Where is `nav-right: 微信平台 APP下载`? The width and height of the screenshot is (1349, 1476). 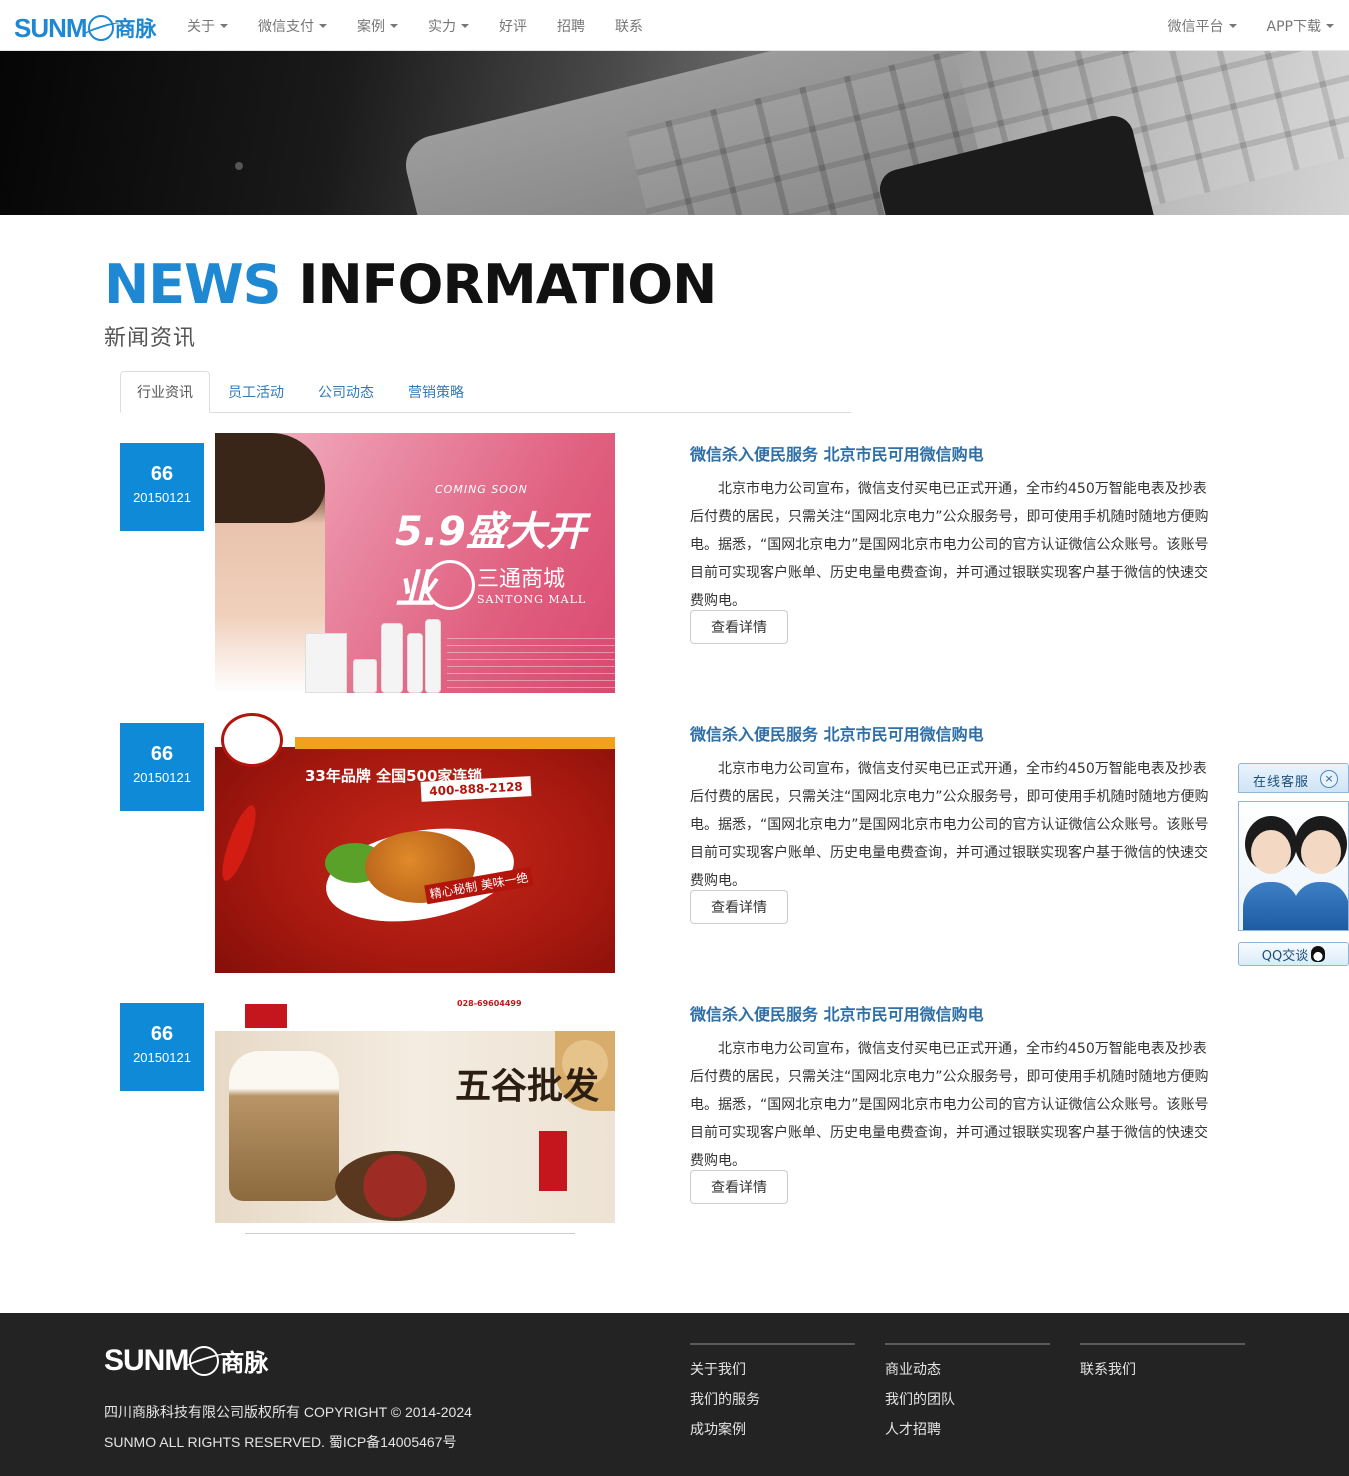
nav-right: 微信平台 APP下载 is located at coordinates (1251, 25).